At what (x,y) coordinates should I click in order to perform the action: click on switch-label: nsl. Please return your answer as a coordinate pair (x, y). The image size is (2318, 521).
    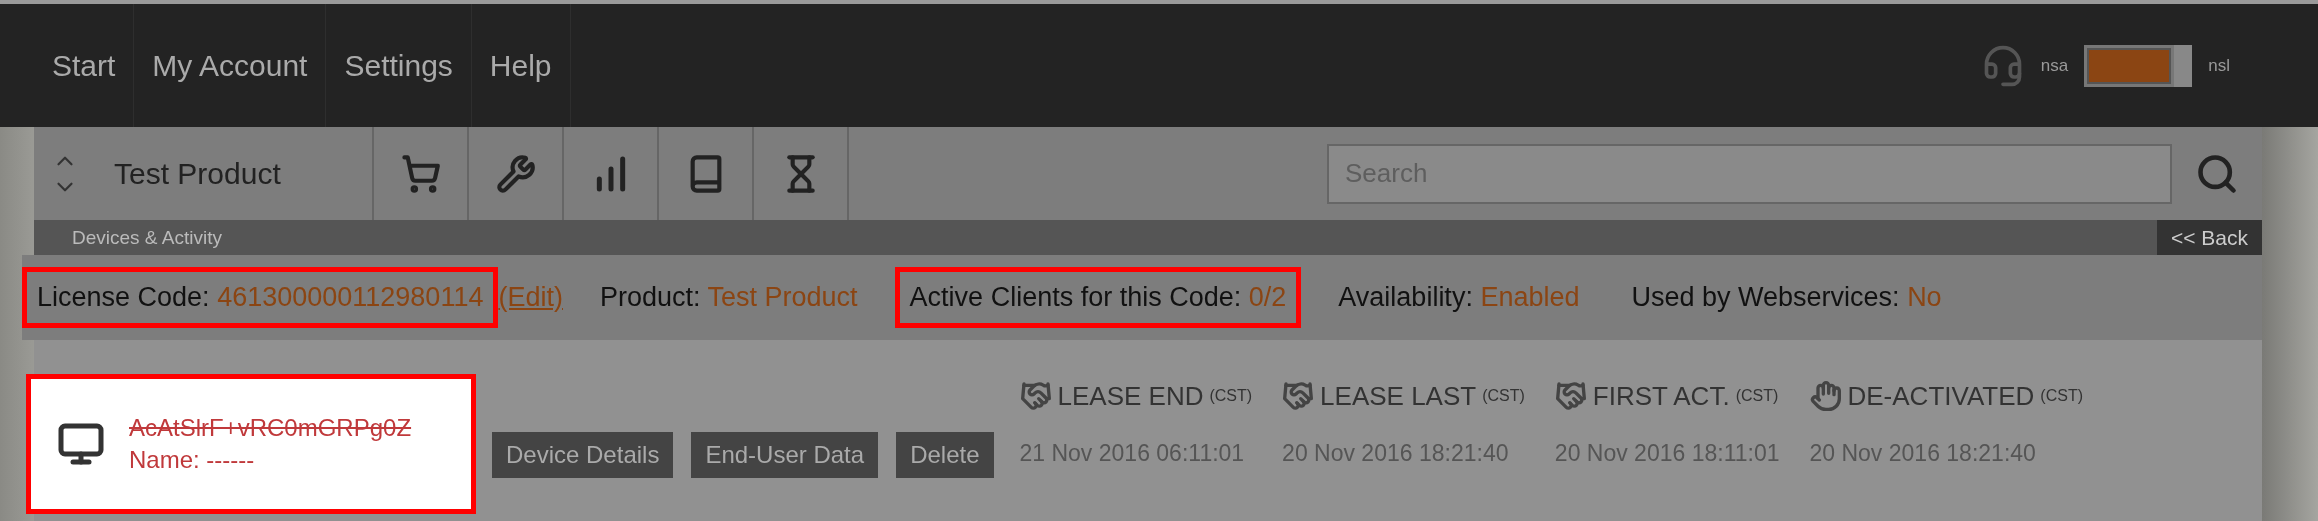
    Looking at the image, I should click on (2219, 65).